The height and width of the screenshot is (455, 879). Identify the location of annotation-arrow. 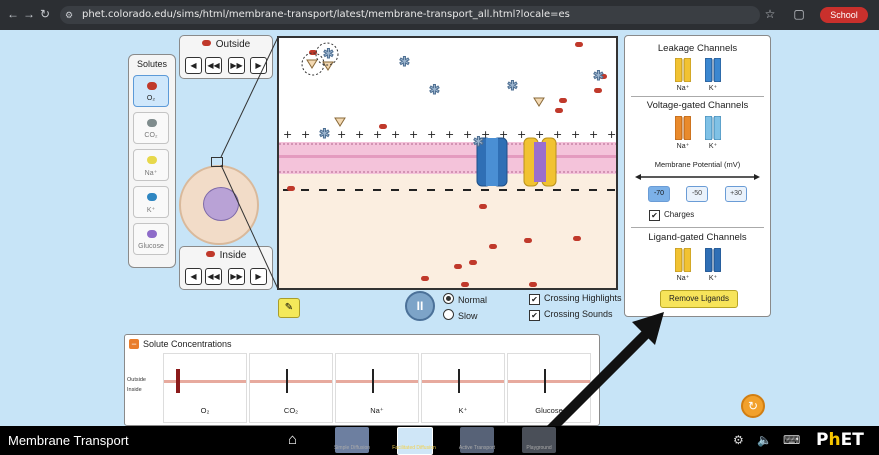
(603, 374).